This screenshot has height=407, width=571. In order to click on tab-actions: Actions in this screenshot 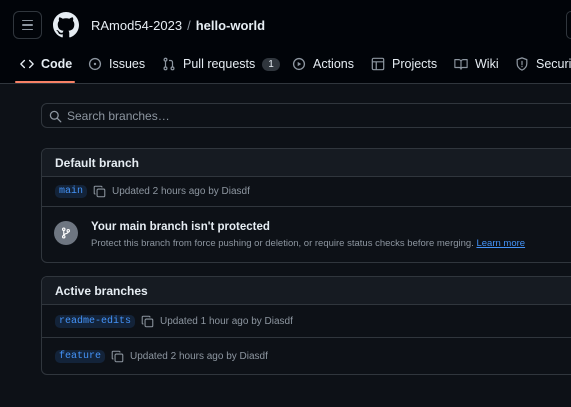, I will do `click(323, 64)`.